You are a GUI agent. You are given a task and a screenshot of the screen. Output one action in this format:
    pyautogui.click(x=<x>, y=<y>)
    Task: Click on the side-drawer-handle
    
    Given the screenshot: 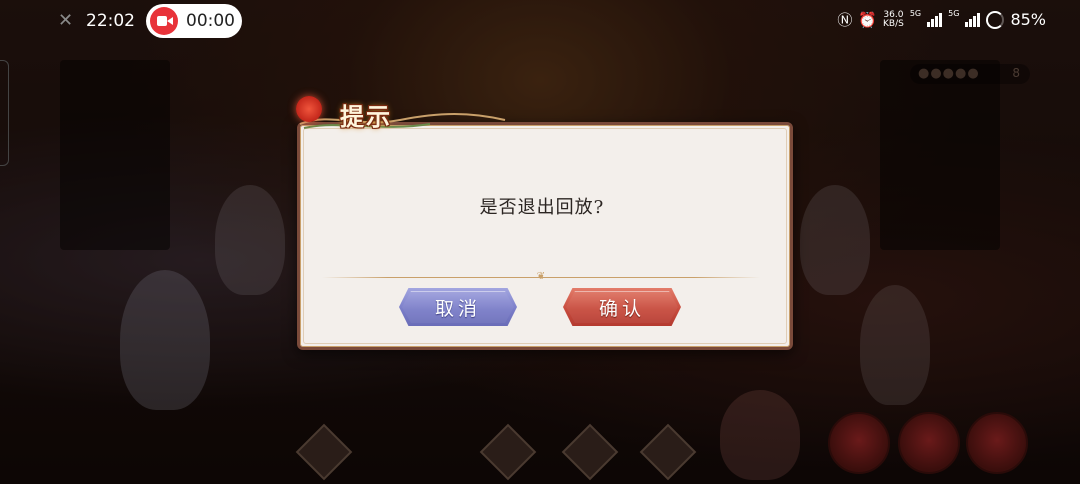 What is the action you would take?
    pyautogui.click(x=4, y=113)
    